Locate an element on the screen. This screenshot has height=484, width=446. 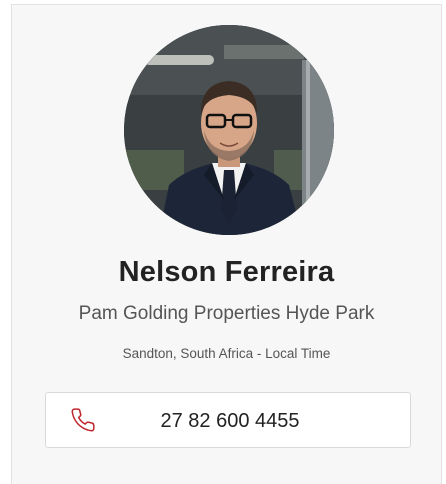
phone-number: 27 82 600 4455 is located at coordinates (230, 421).